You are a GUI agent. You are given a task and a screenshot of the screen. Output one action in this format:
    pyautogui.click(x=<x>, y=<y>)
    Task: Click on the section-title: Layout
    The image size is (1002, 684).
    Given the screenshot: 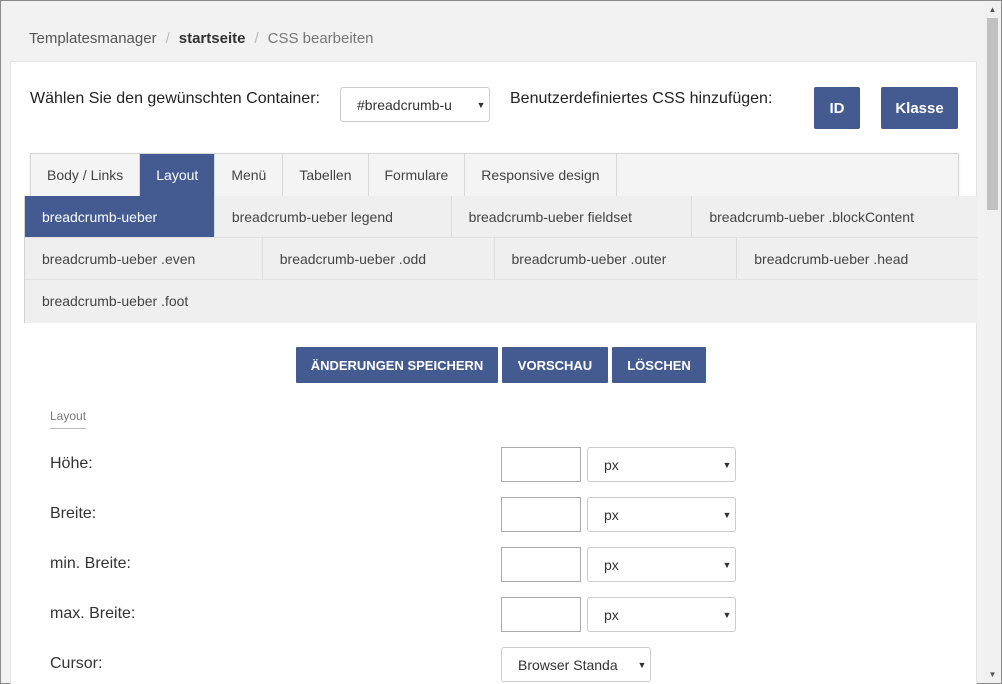 What is the action you would take?
    pyautogui.click(x=68, y=419)
    